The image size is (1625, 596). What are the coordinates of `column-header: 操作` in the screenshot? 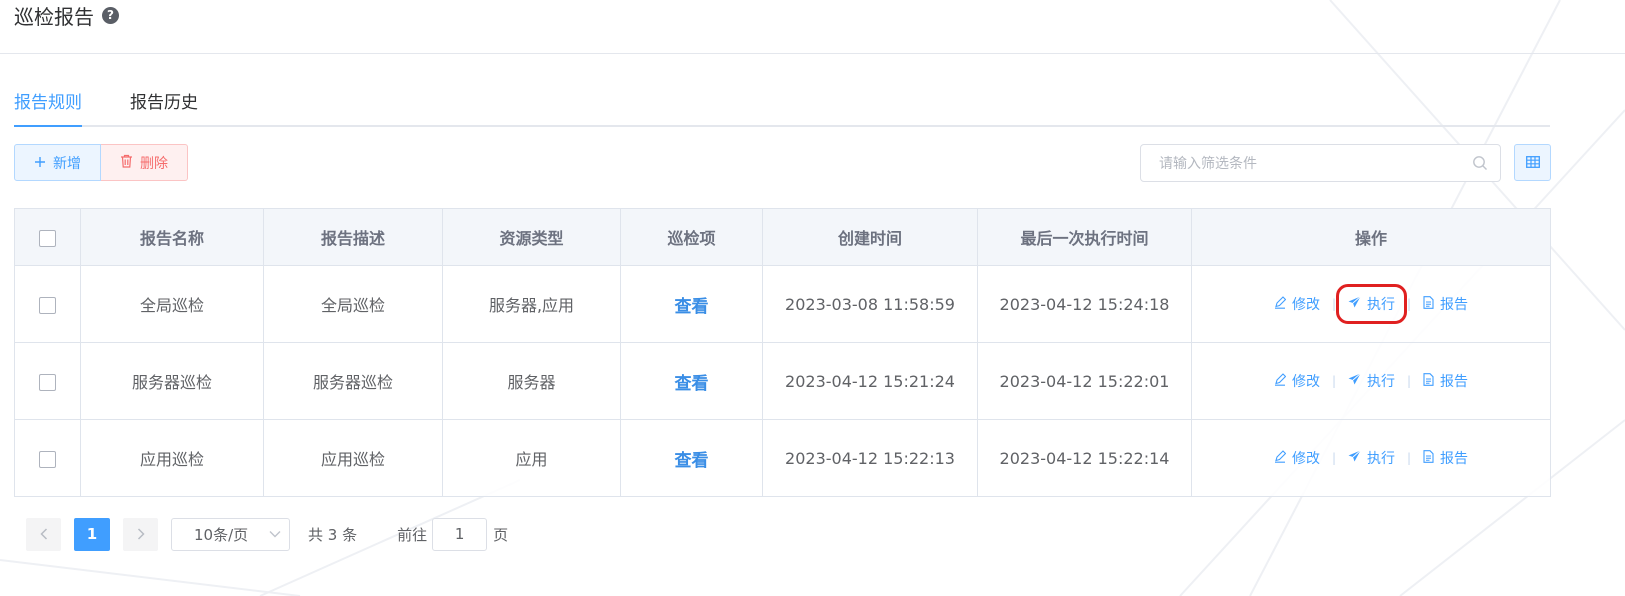 It's located at (1371, 237).